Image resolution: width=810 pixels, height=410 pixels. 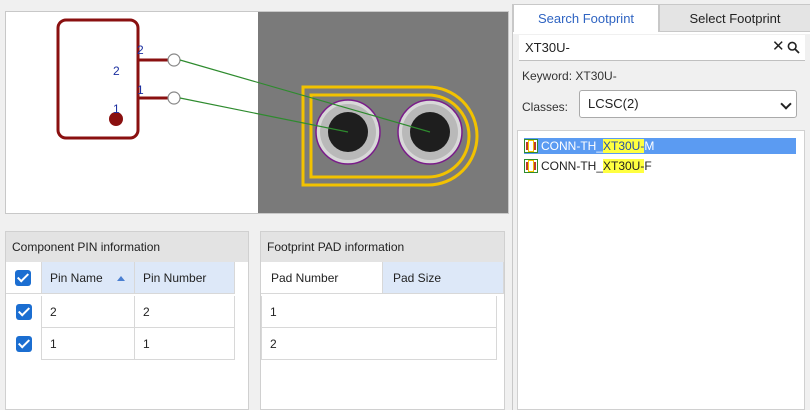 What do you see at coordinates (175, 278) in the screenshot?
I see `pin-number-header-label: Pin Number` at bounding box center [175, 278].